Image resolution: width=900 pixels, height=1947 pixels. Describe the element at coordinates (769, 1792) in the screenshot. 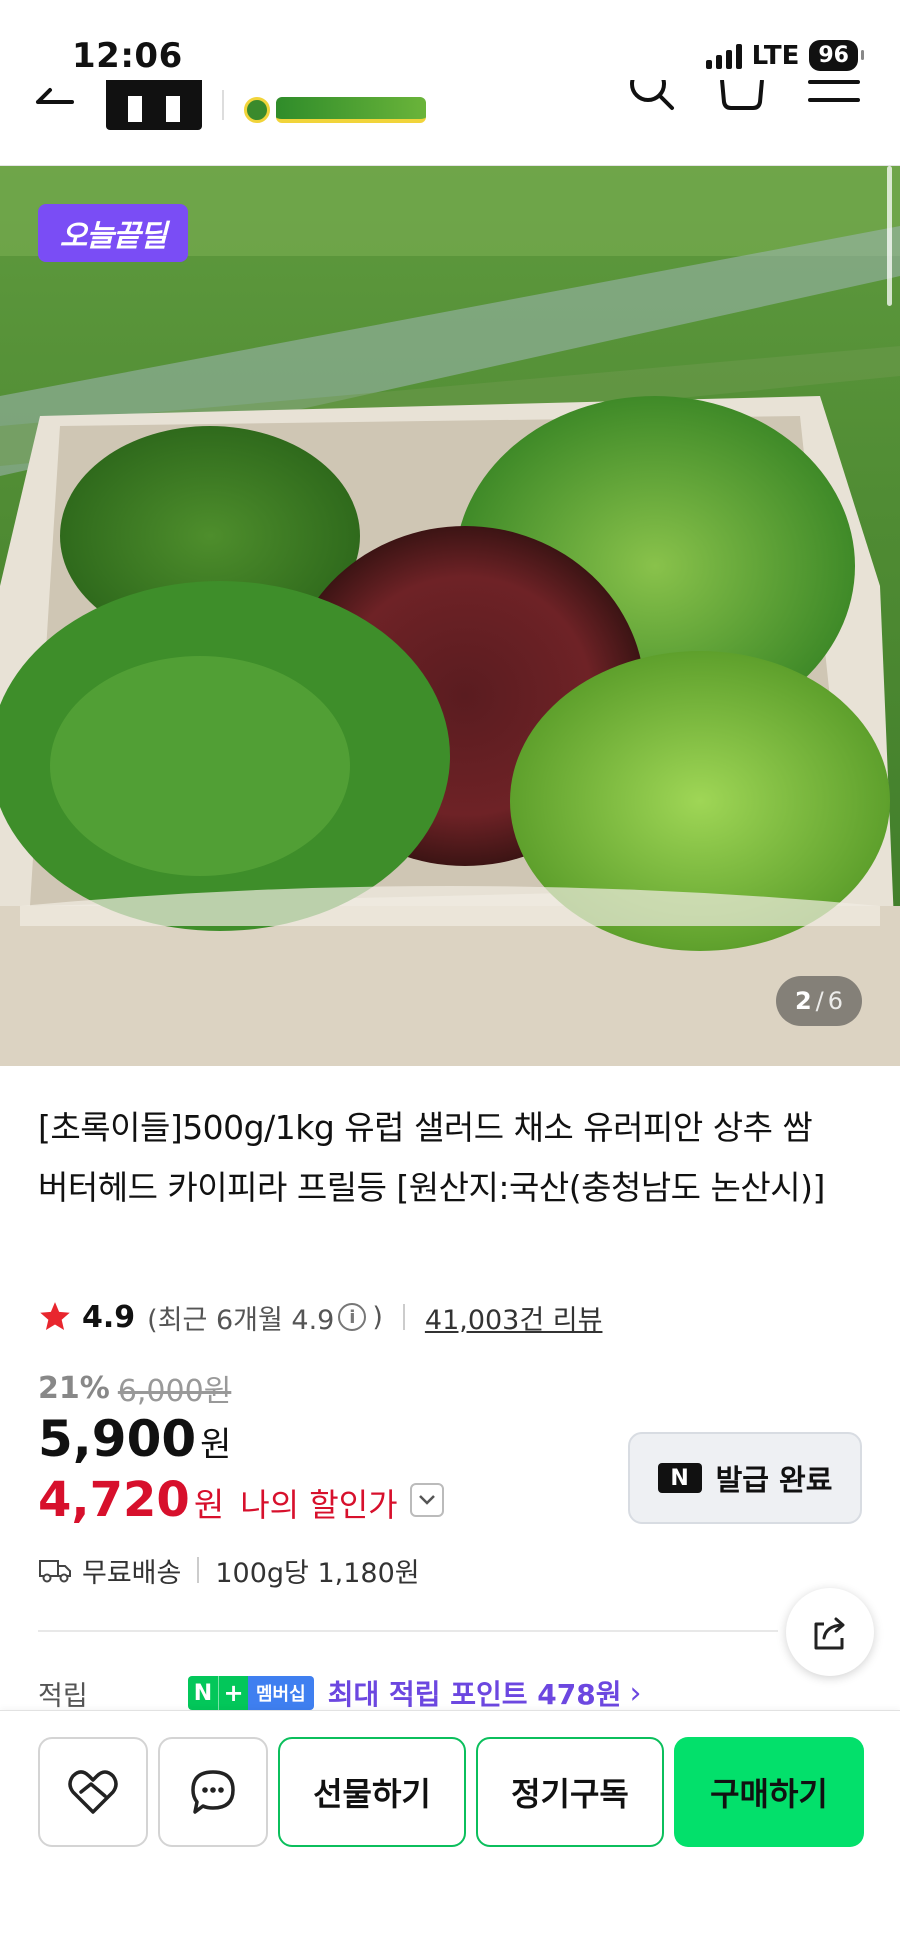

I see `buy-button: 구매하기` at that location.